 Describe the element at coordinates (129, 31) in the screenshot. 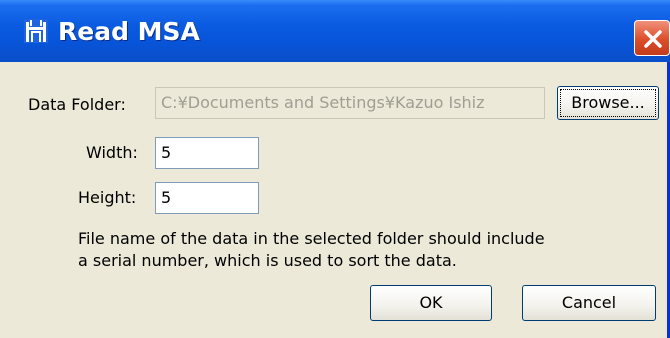

I see `window-title: Read MSA` at that location.